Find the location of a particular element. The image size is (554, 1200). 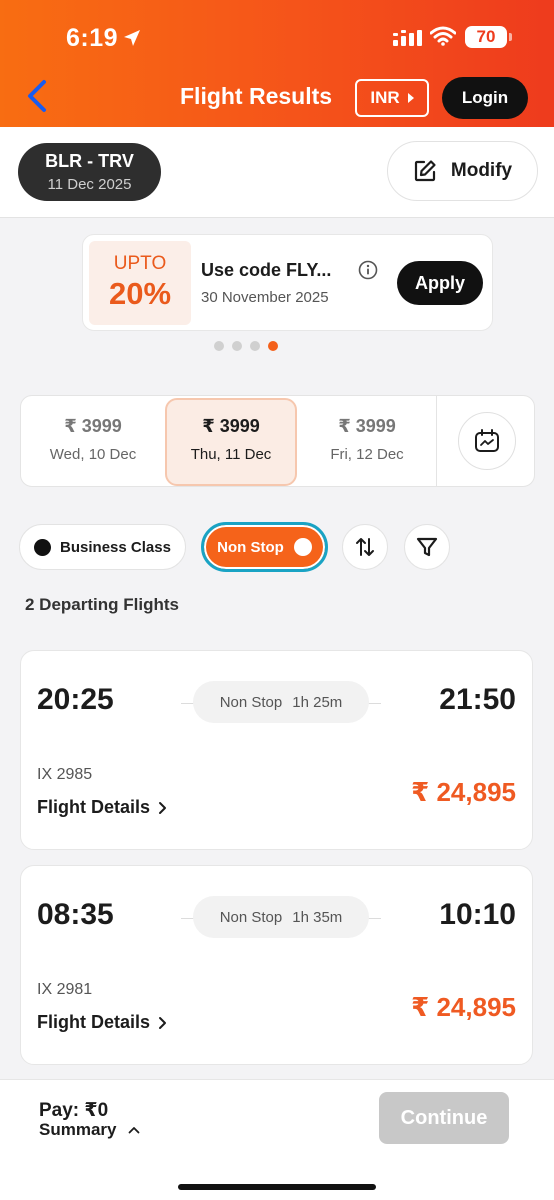

flight-number: IX 2985 is located at coordinates (65, 774).